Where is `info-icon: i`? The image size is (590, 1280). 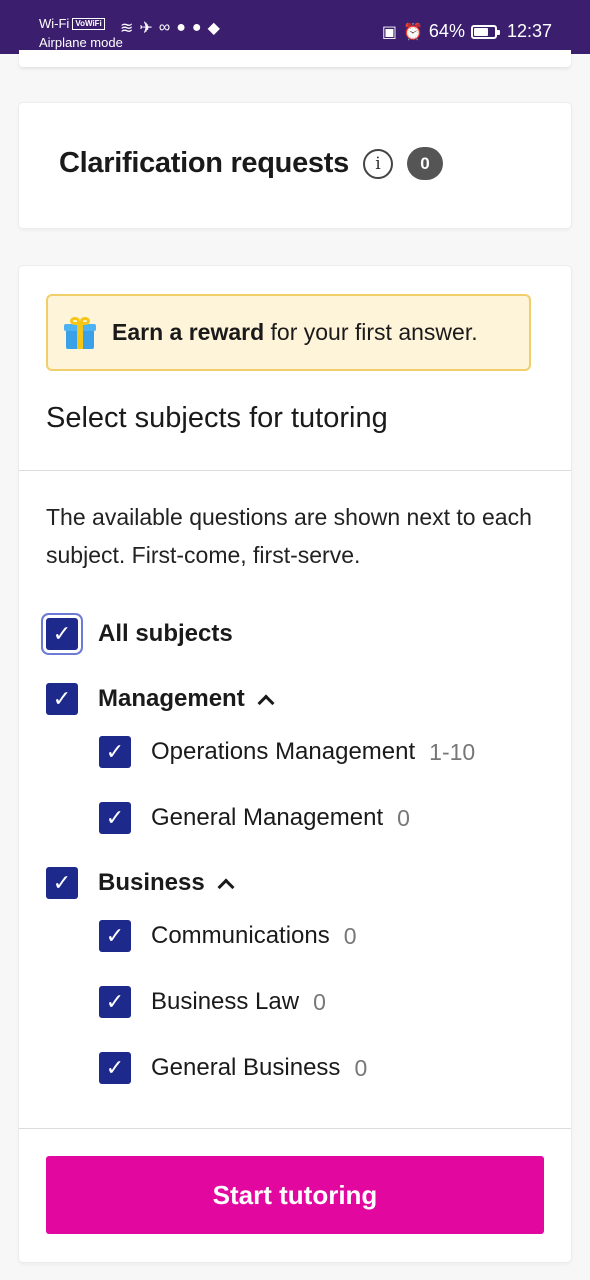
info-icon: i is located at coordinates (377, 163).